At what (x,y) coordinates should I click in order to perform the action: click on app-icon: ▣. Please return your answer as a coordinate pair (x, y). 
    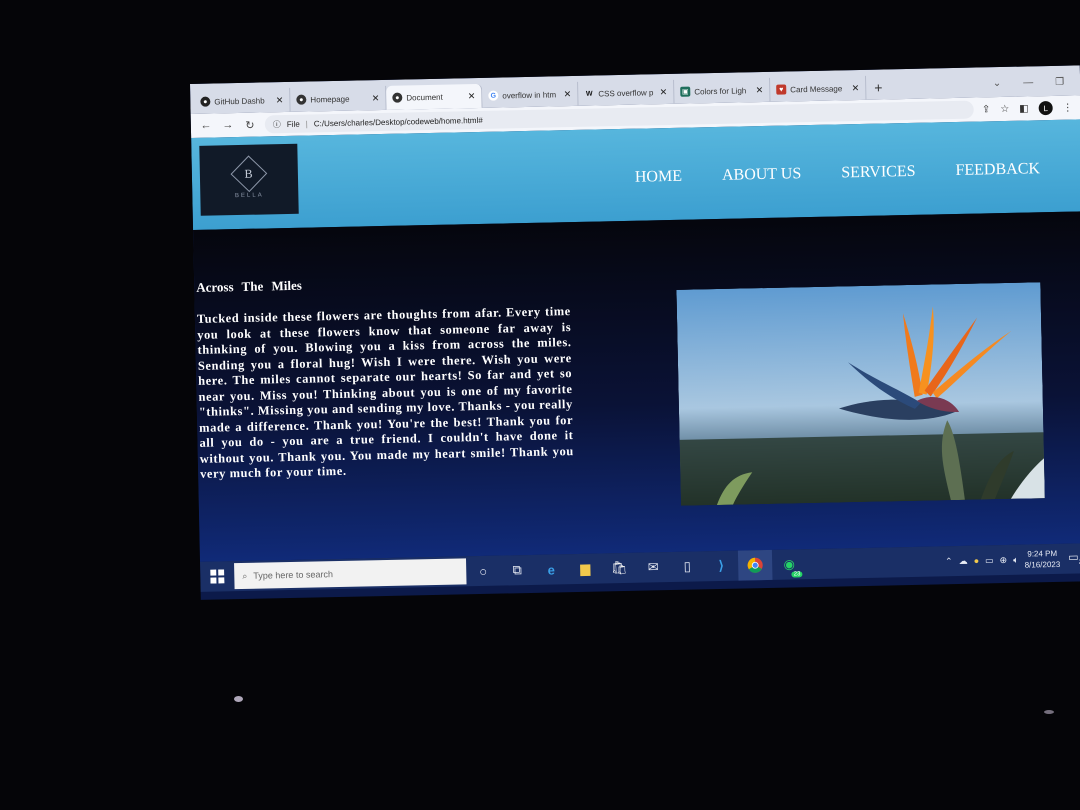
    Looking at the image, I should click on (685, 91).